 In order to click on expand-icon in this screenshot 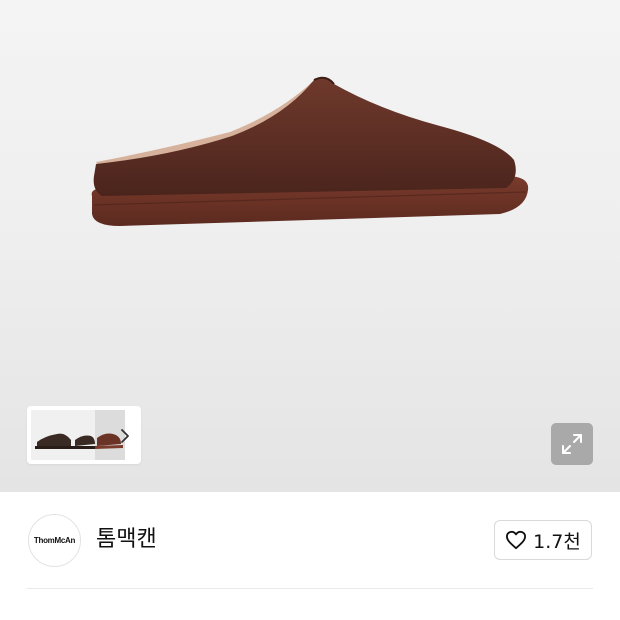, I will do `click(572, 444)`.